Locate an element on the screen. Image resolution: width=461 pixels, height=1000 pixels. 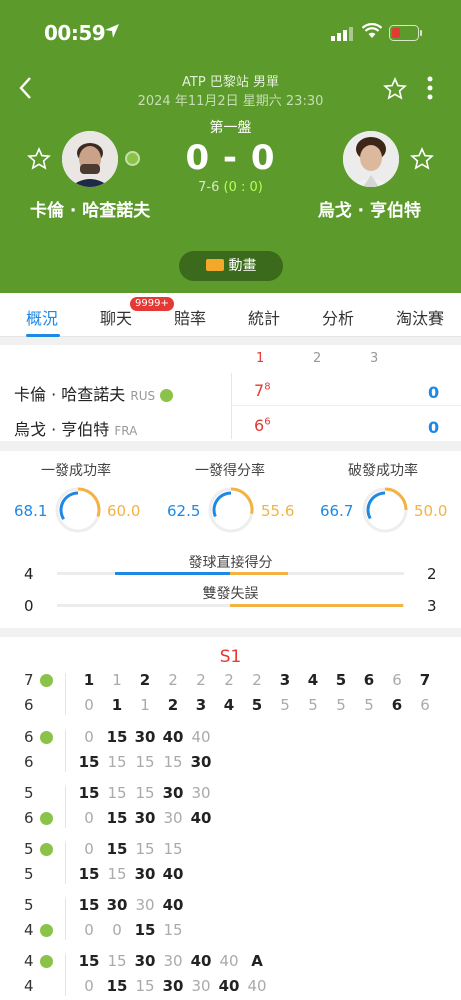
active-tab-indicator is located at coordinates (43, 335).